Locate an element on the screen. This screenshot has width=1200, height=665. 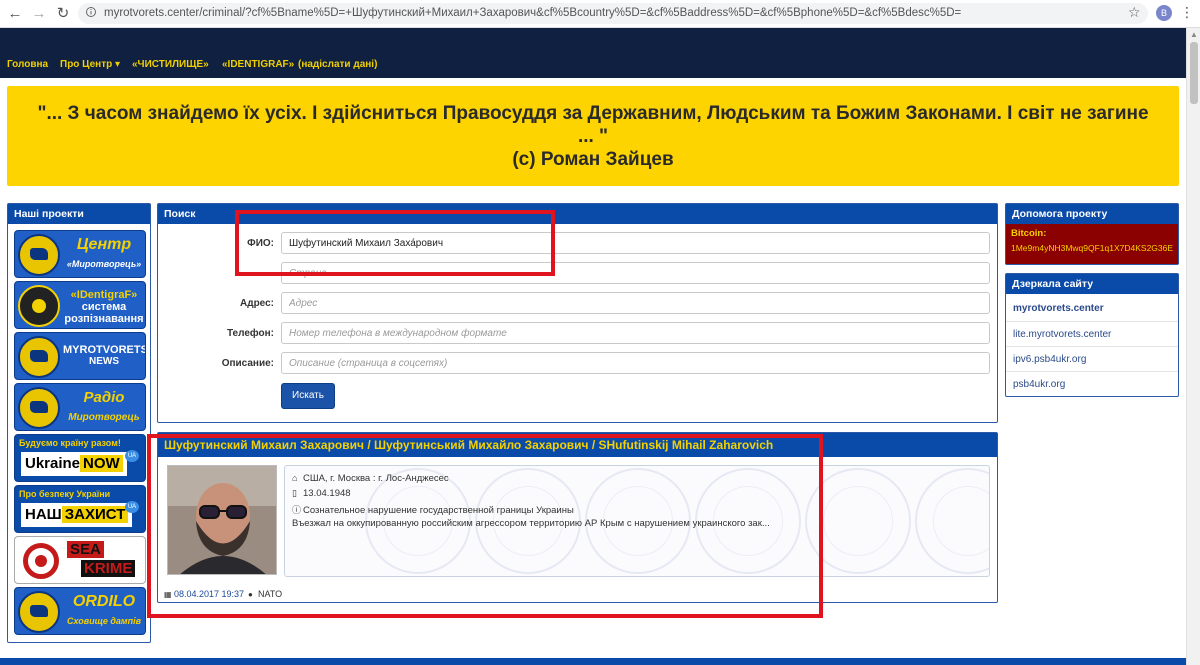
description-label: Описание: is located at coordinates (247, 363).